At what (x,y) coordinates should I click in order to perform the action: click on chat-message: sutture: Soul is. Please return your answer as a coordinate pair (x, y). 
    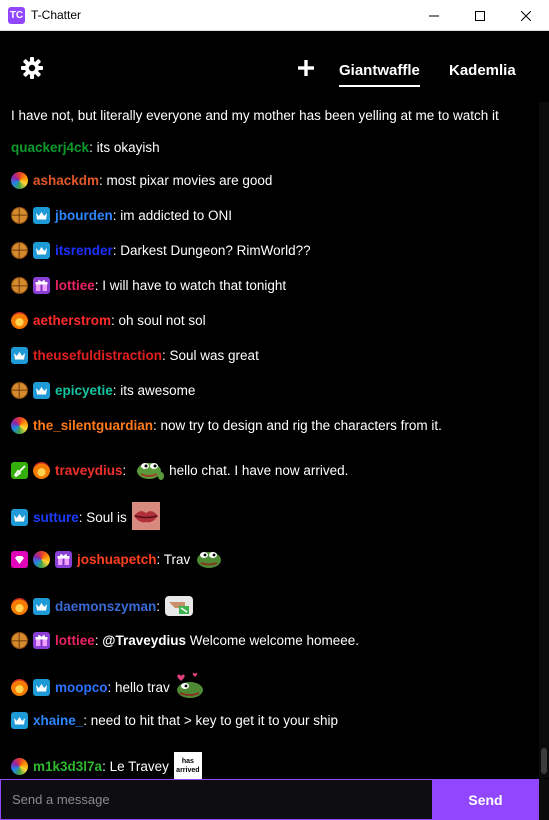
    Looking at the image, I should click on (85, 517).